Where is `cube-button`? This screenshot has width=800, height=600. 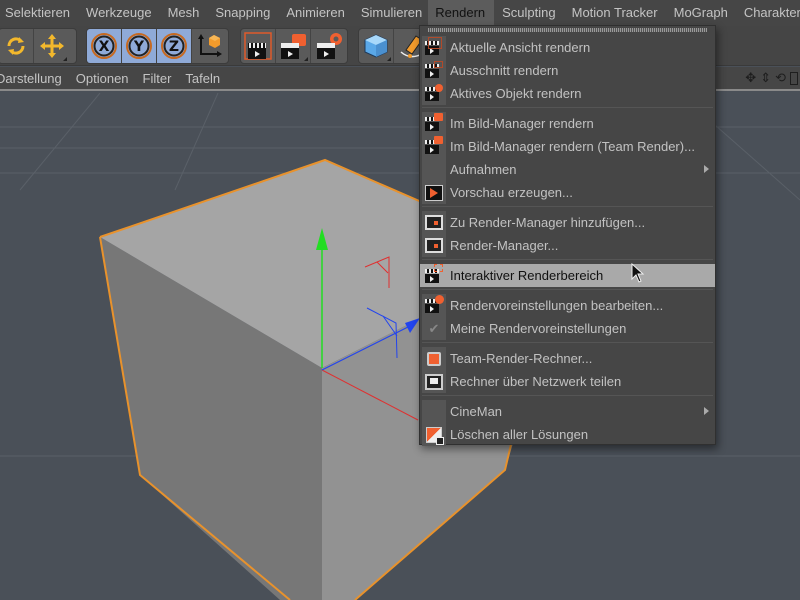 cube-button is located at coordinates (376, 46).